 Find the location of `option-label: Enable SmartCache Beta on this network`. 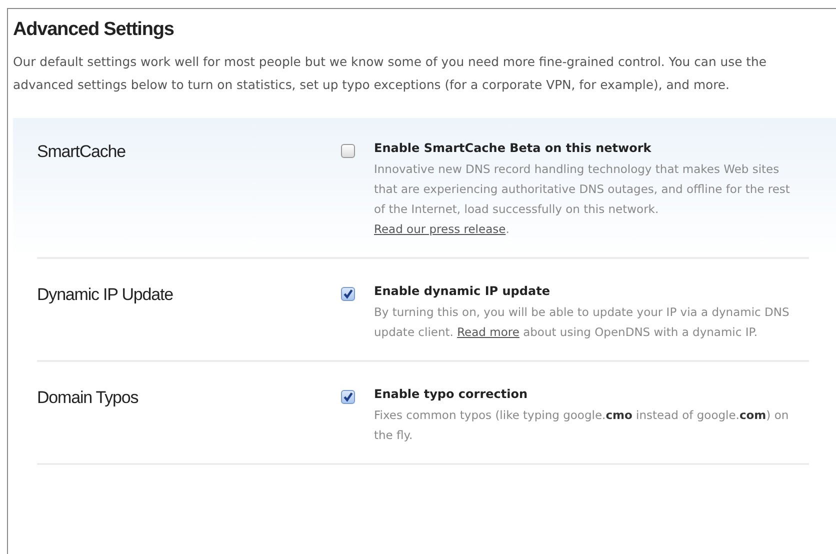

option-label: Enable SmartCache Beta on this network is located at coordinates (513, 148).